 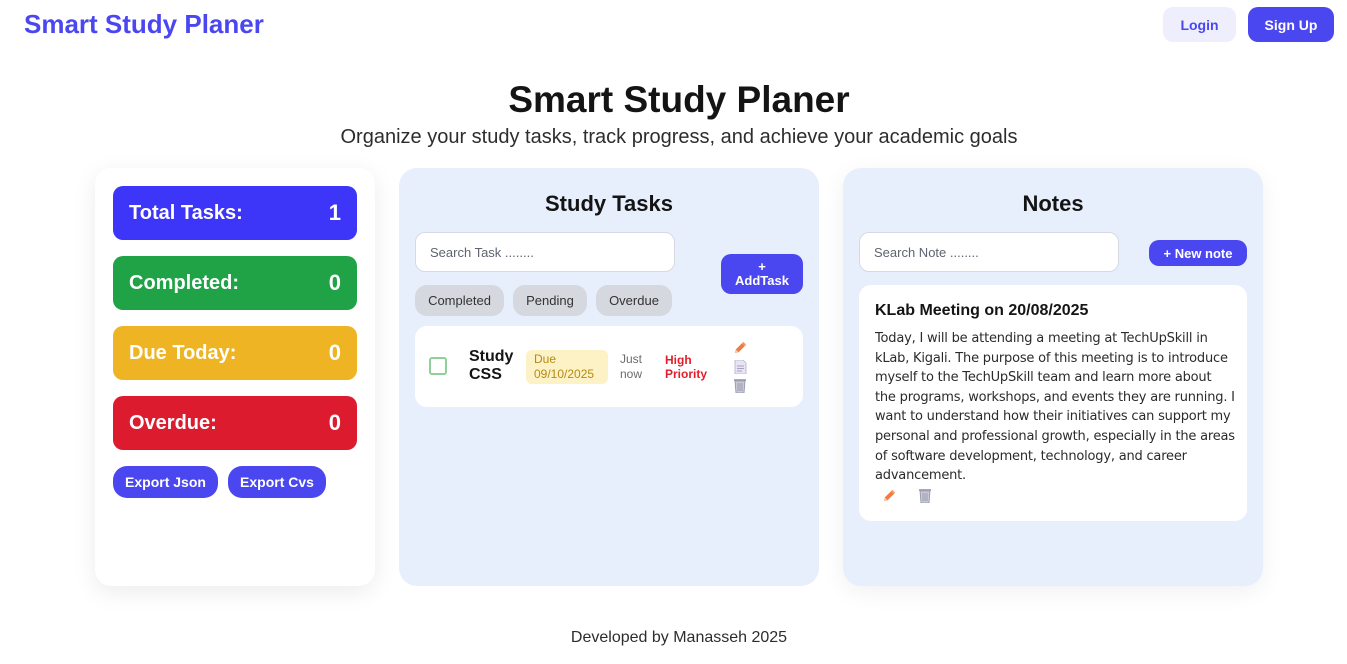 What do you see at coordinates (334, 352) in the screenshot?
I see `due-today-value: 0` at bounding box center [334, 352].